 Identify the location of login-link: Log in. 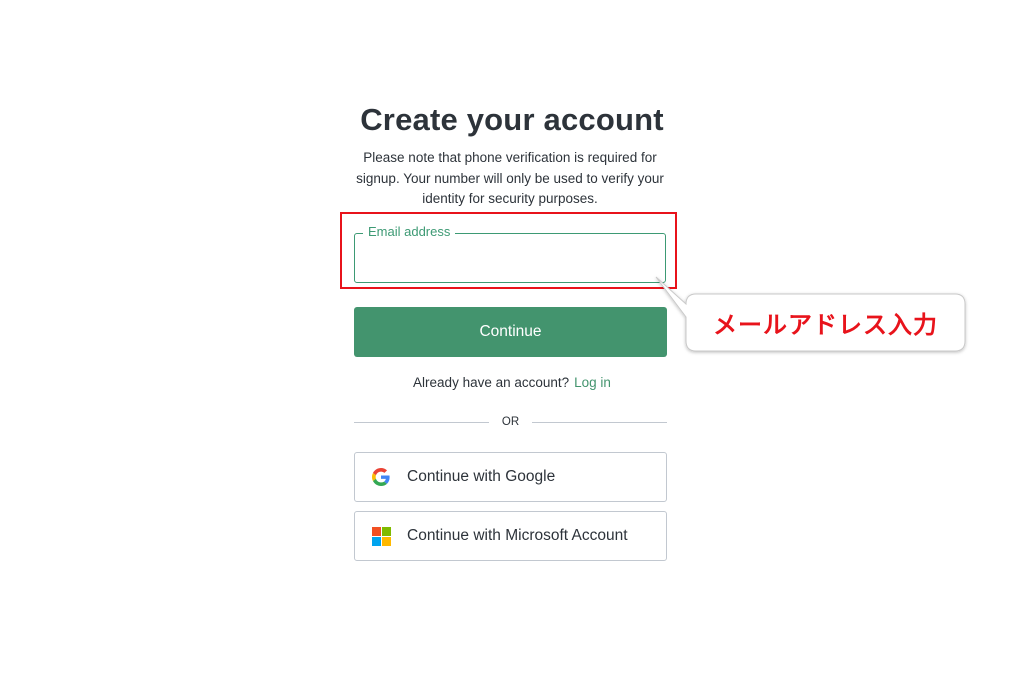
(592, 382).